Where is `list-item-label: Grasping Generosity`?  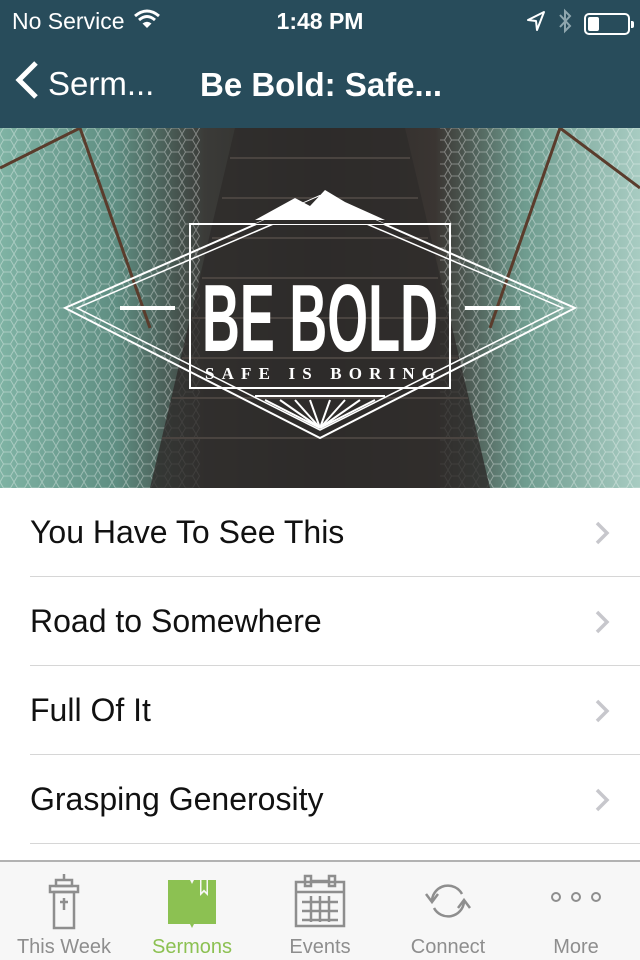
list-item-label: Grasping Generosity is located at coordinates (177, 799).